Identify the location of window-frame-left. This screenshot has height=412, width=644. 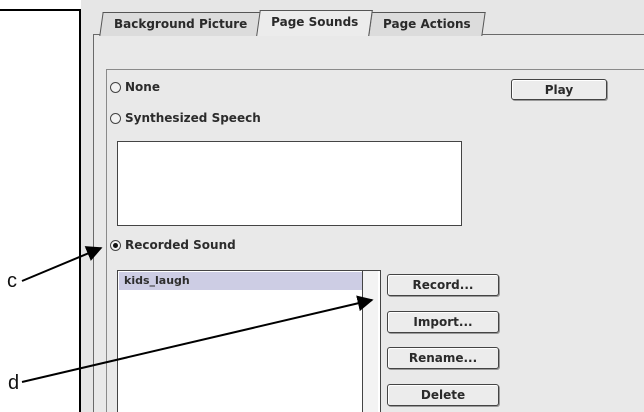
(80, 210).